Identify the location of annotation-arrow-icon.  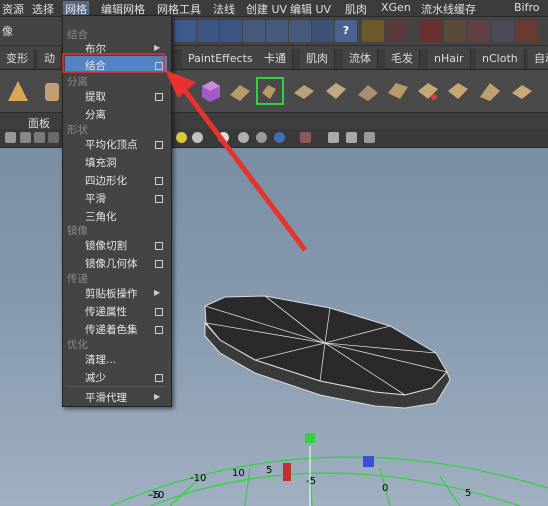
(244, 169).